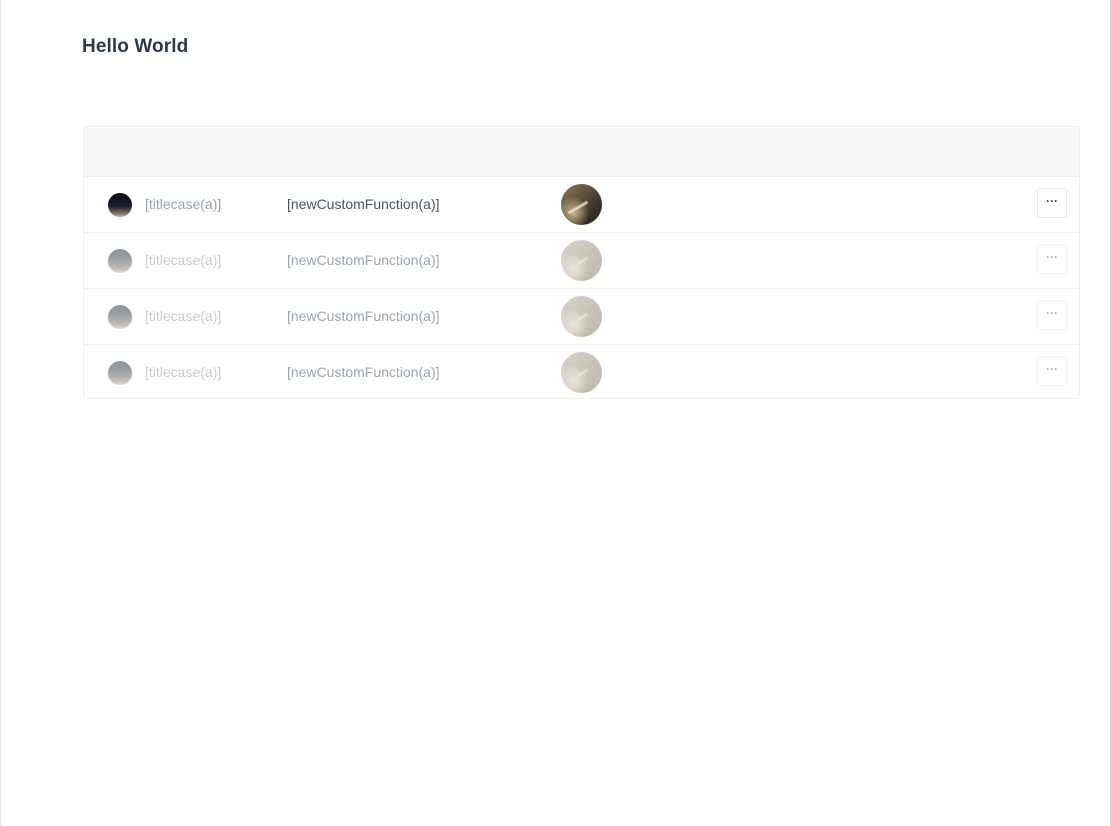 Image resolution: width=1112 pixels, height=826 pixels. I want to click on page-title: Hello World, so click(135, 46).